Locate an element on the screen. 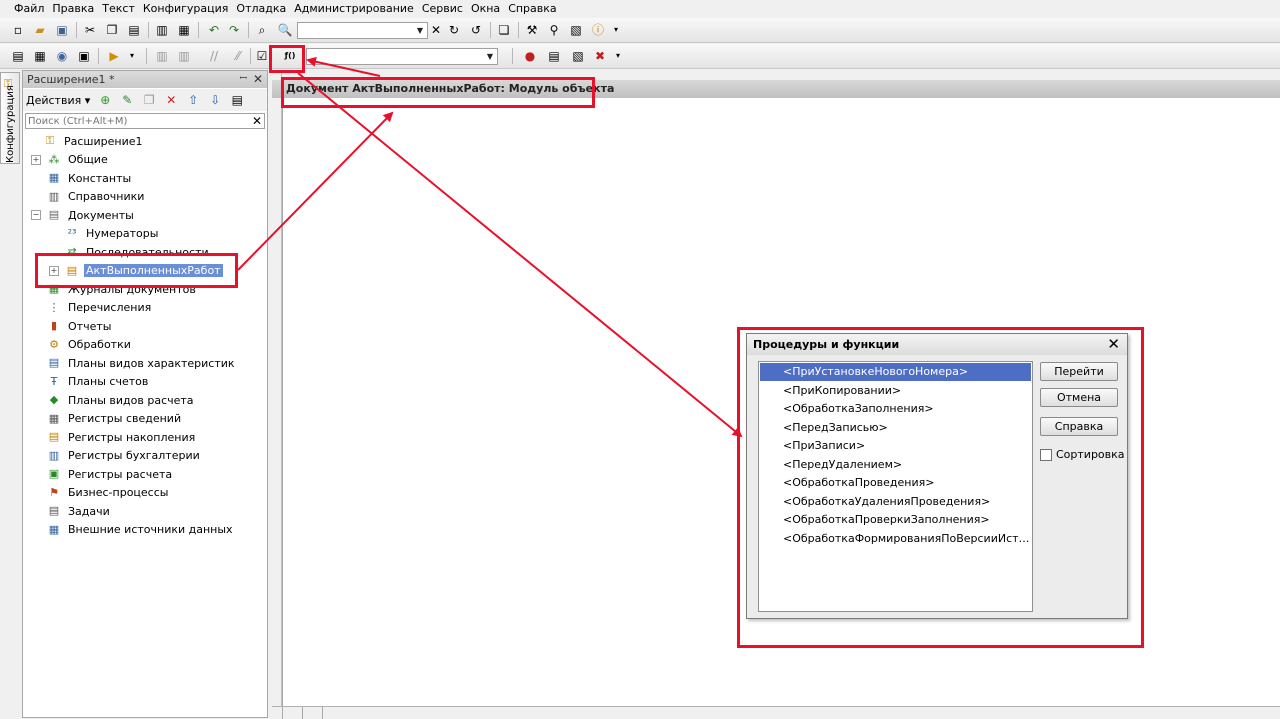 This screenshot has width=1280, height=719. tree-item: + ▤ АктВыполненныхРабот is located at coordinates (136, 271).